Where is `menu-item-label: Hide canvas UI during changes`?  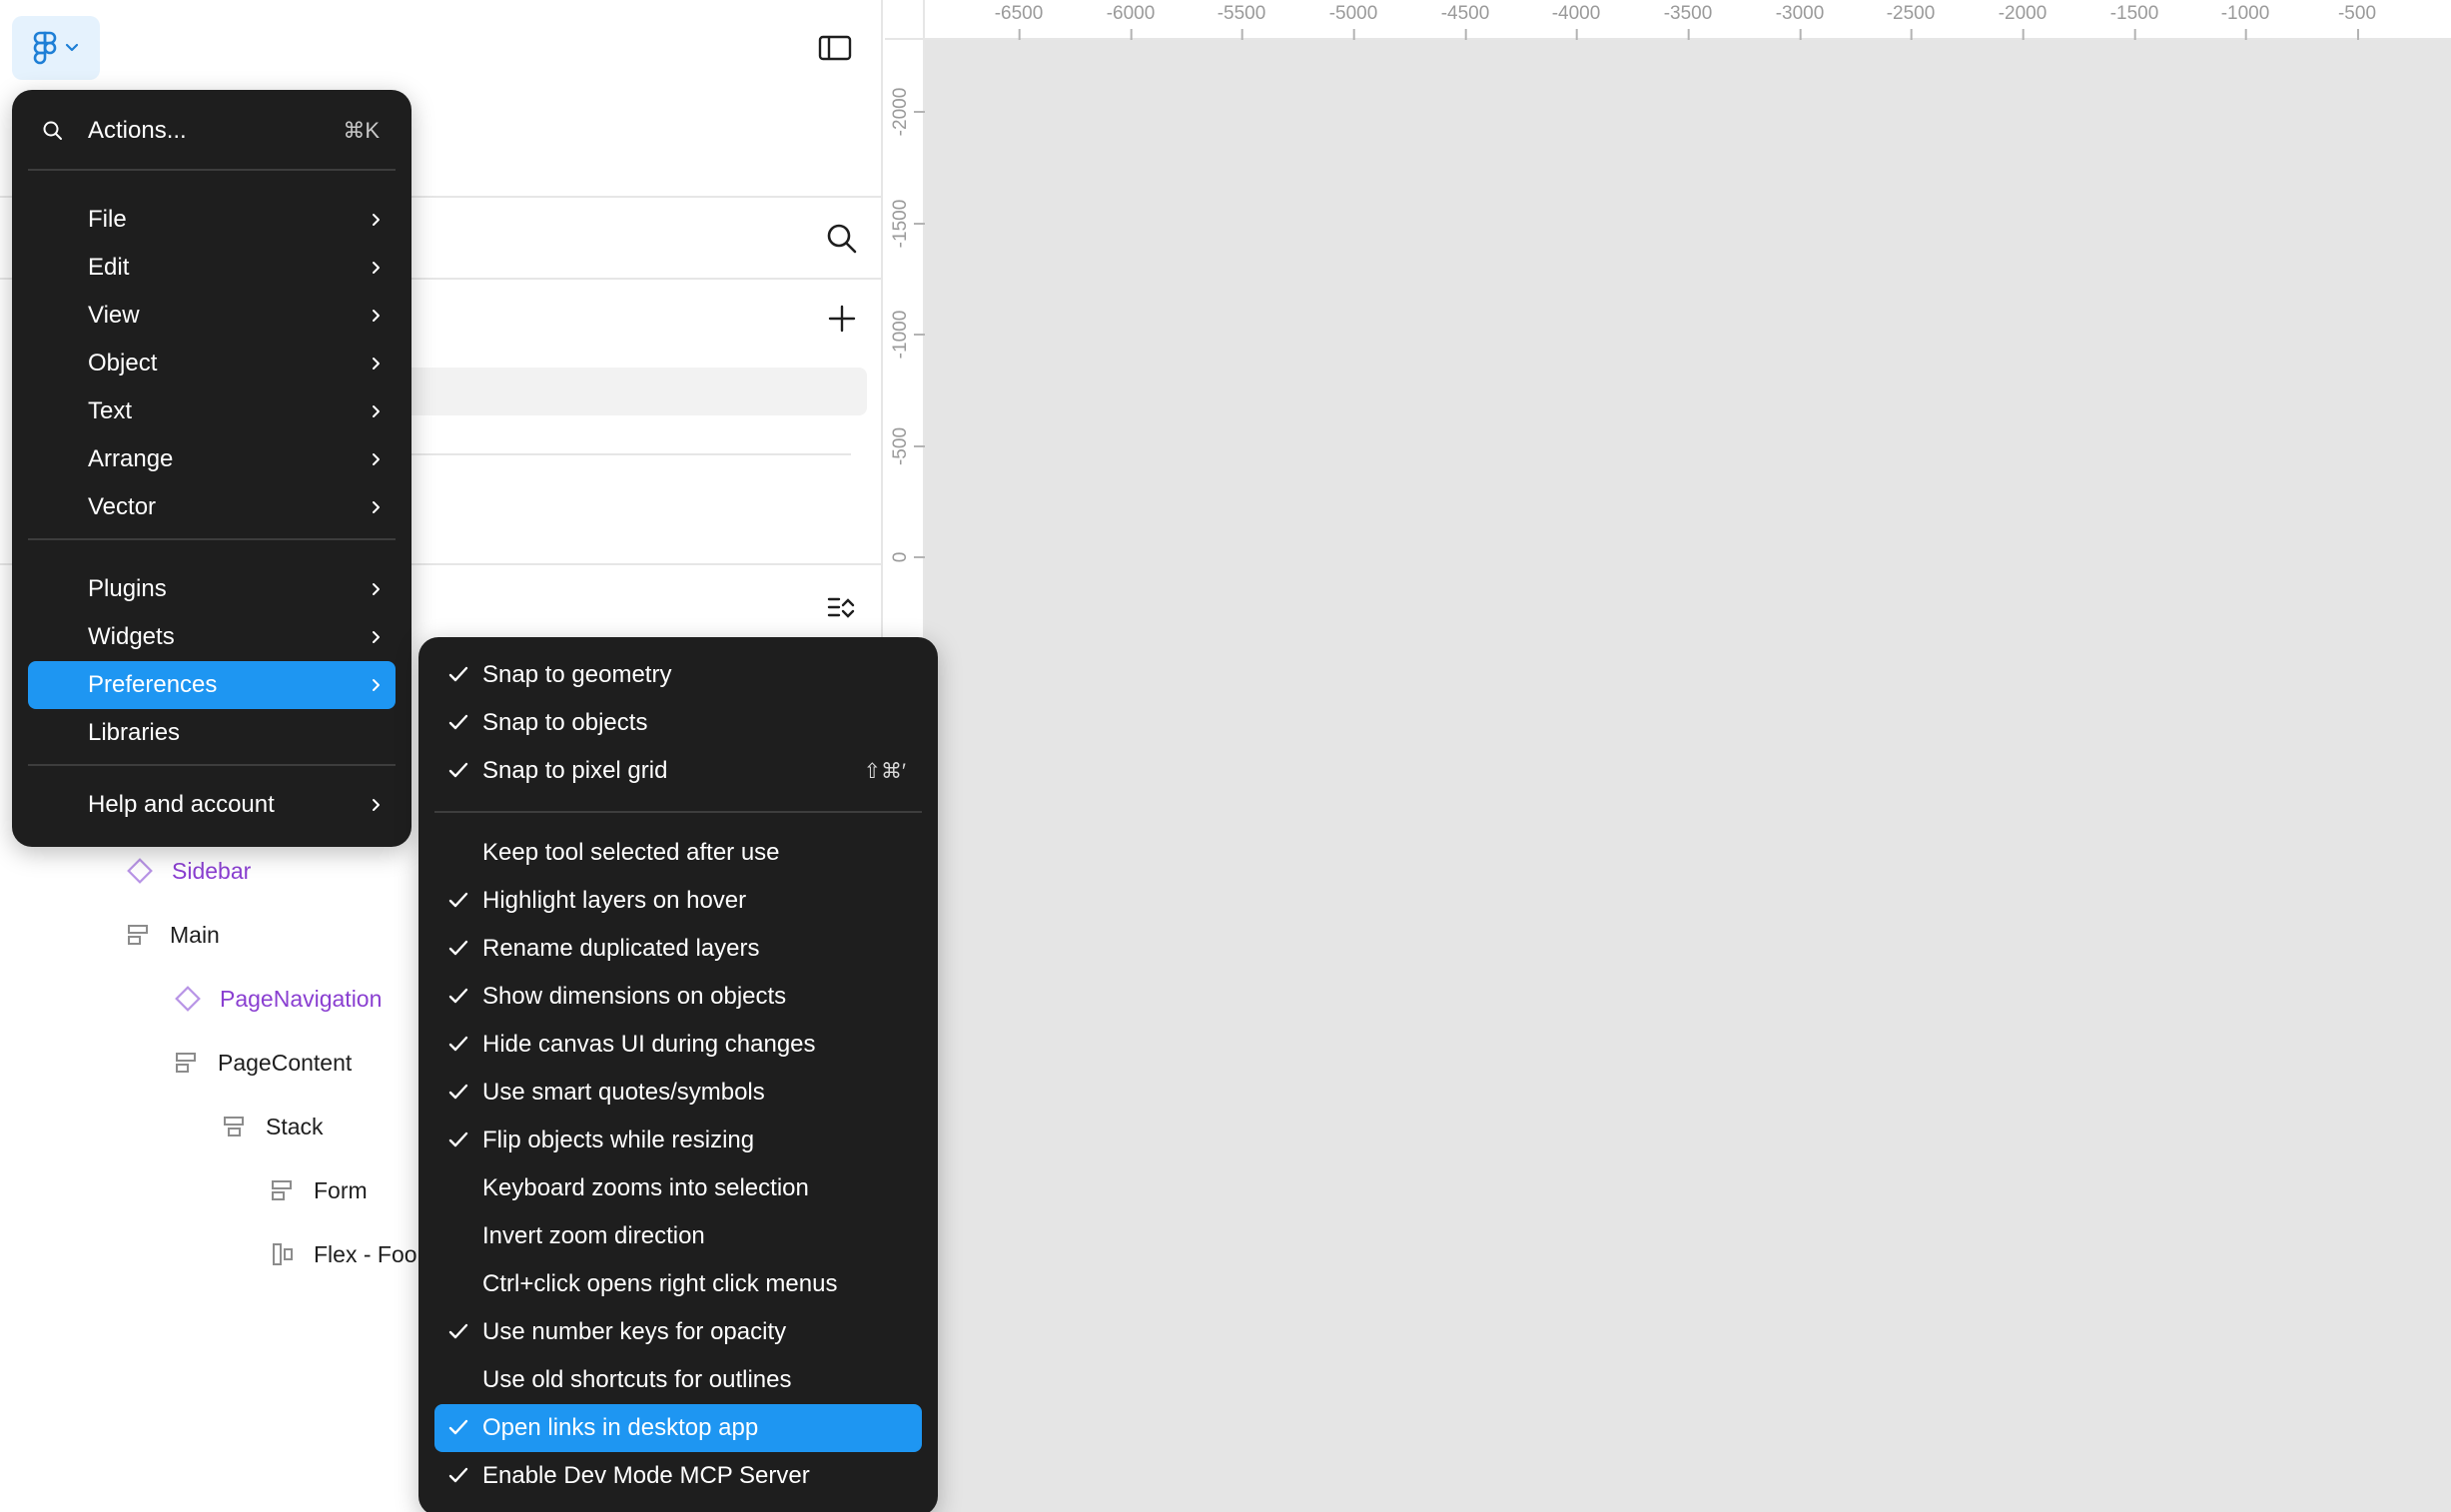
menu-item-label: Hide canvas UI during changes is located at coordinates (649, 1044).